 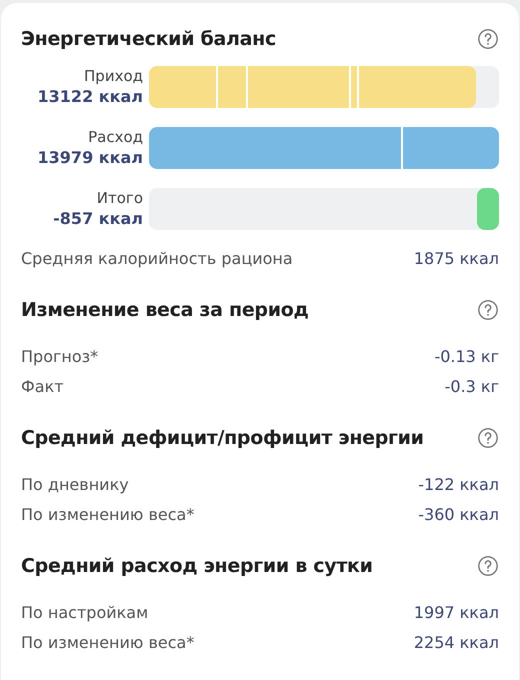 What do you see at coordinates (90, 157) in the screenshot?
I see `bar-value: 13979 ккал` at bounding box center [90, 157].